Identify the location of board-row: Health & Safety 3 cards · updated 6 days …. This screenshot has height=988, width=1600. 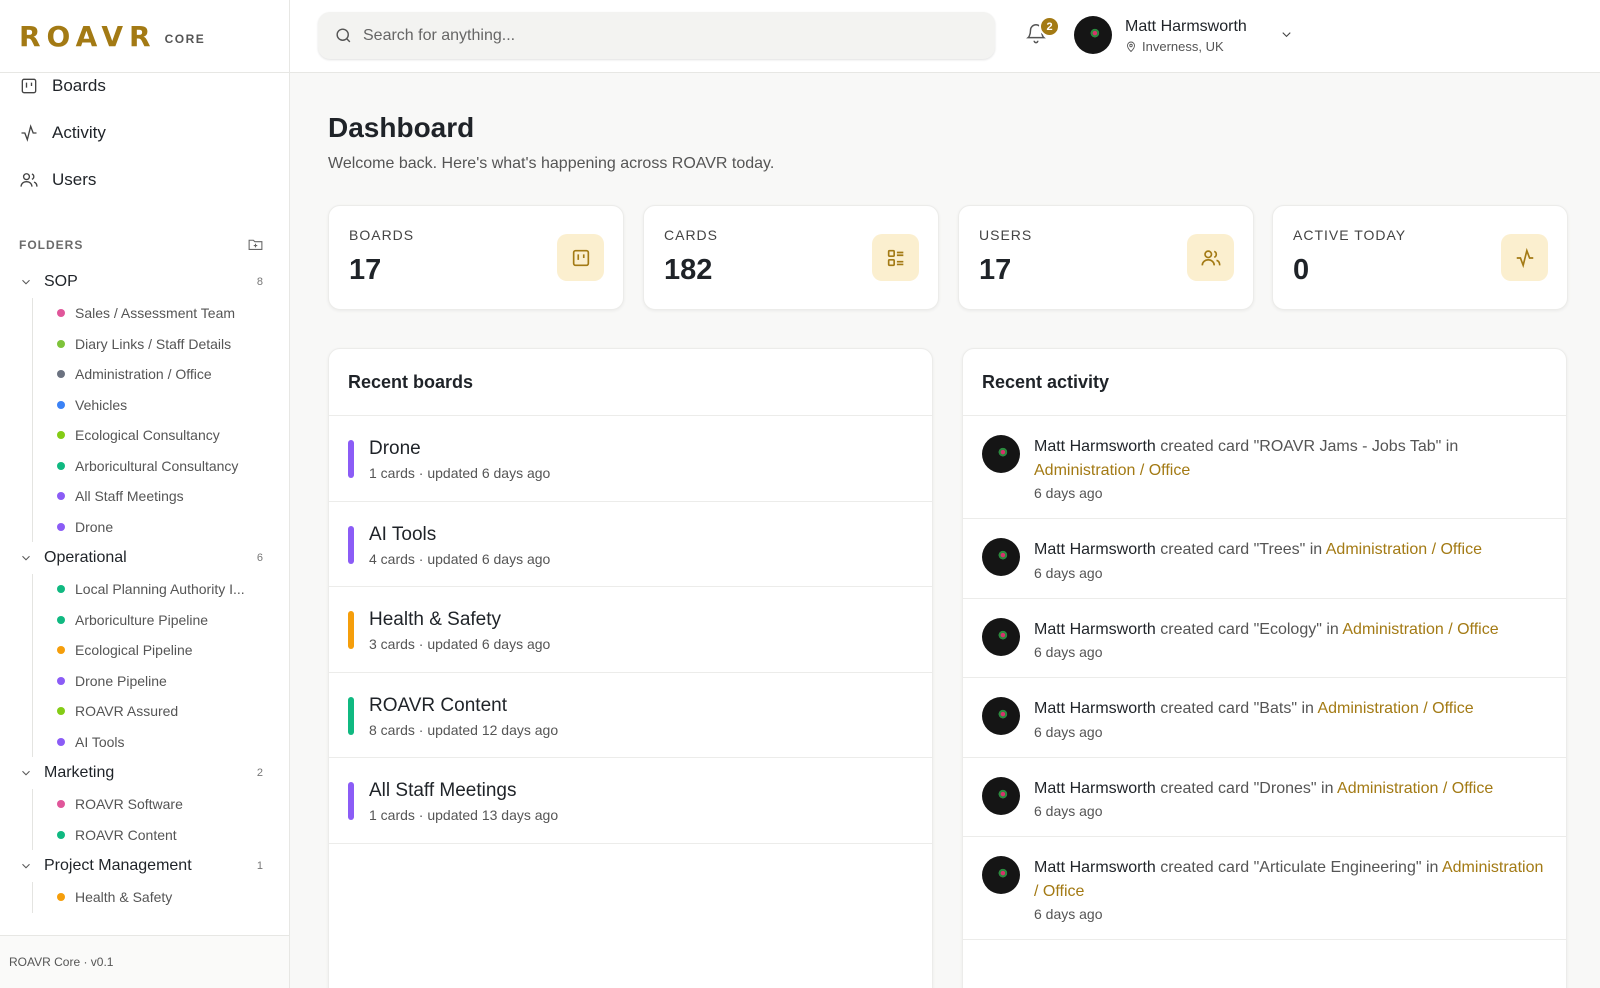
(630, 630).